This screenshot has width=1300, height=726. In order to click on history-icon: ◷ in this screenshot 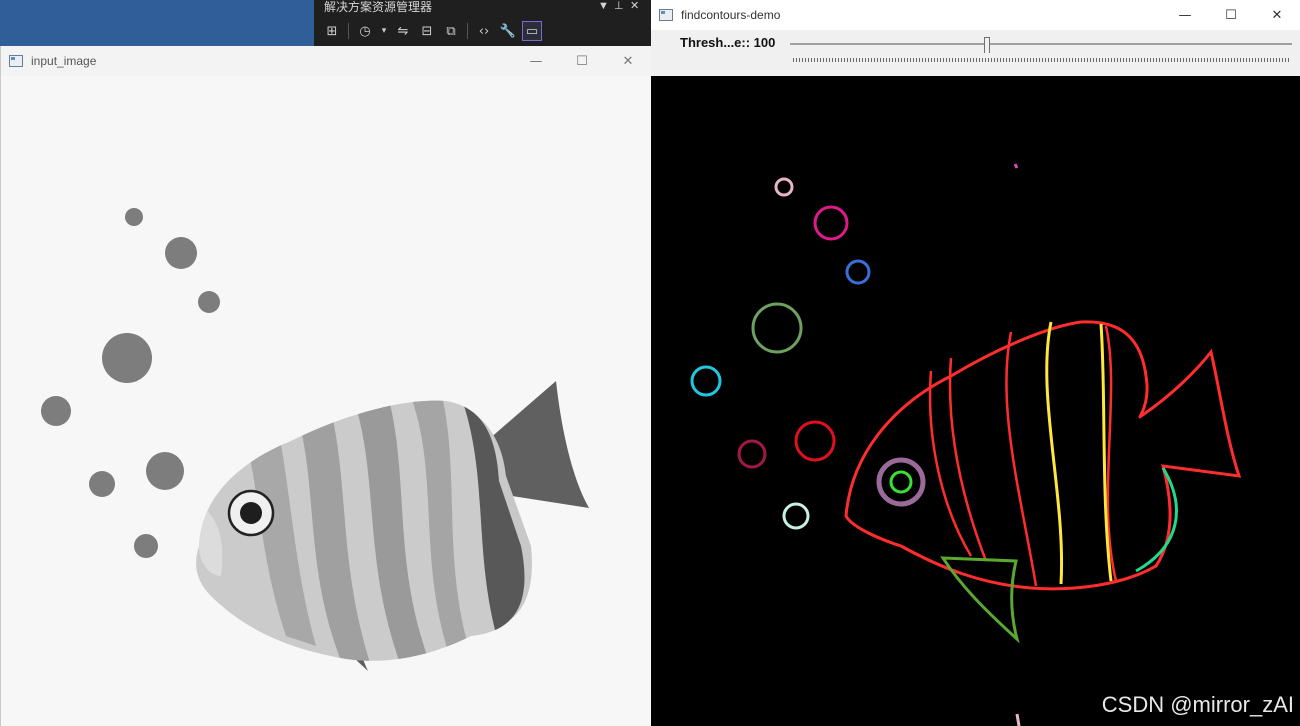, I will do `click(365, 31)`.